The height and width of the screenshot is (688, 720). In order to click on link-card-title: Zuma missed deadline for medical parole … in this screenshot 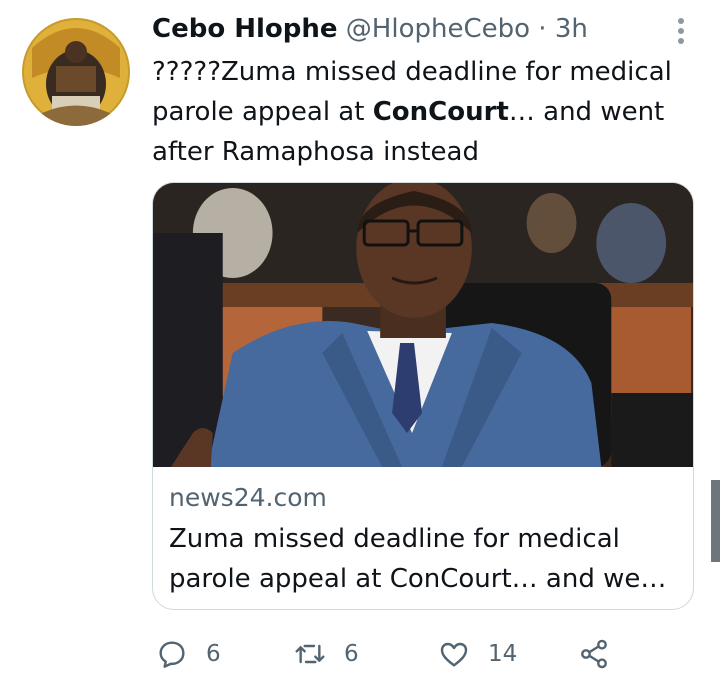, I will do `click(418, 559)`.